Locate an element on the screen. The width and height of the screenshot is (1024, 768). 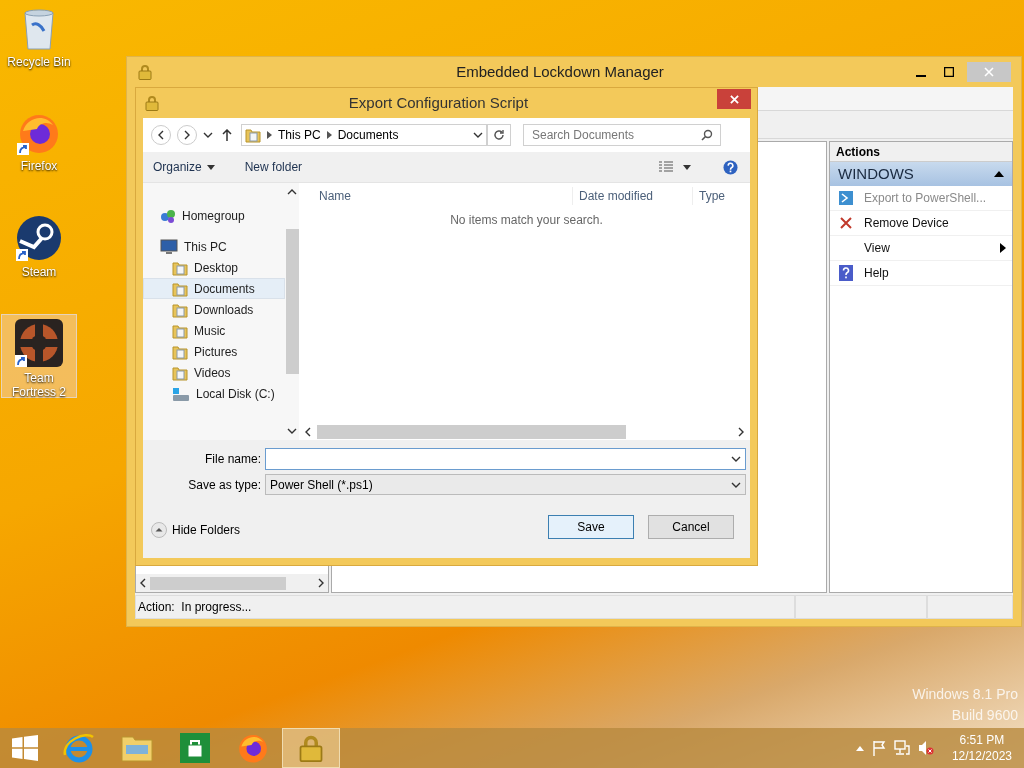
nav-pane-item: Videos is located at coordinates (214, 372).